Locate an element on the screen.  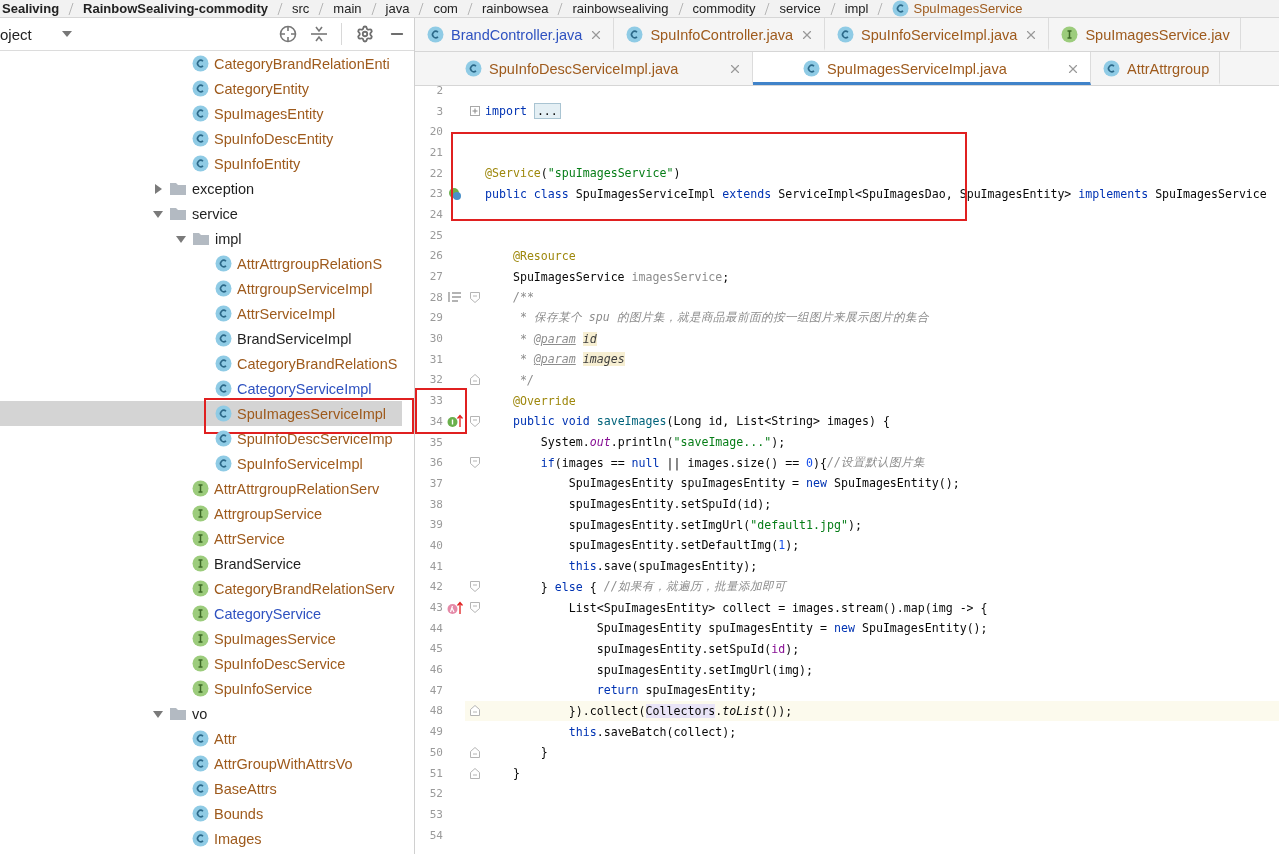
tree-item: SpuImagesServiceImpl is located at coordinates (201, 413).